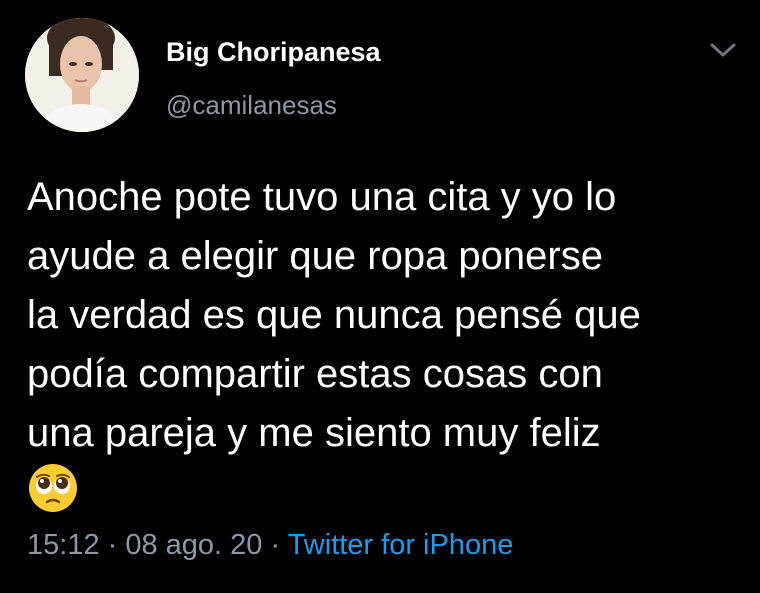  I want to click on tweet-line: ayude a elegir que ropa ponerse, so click(315, 256).